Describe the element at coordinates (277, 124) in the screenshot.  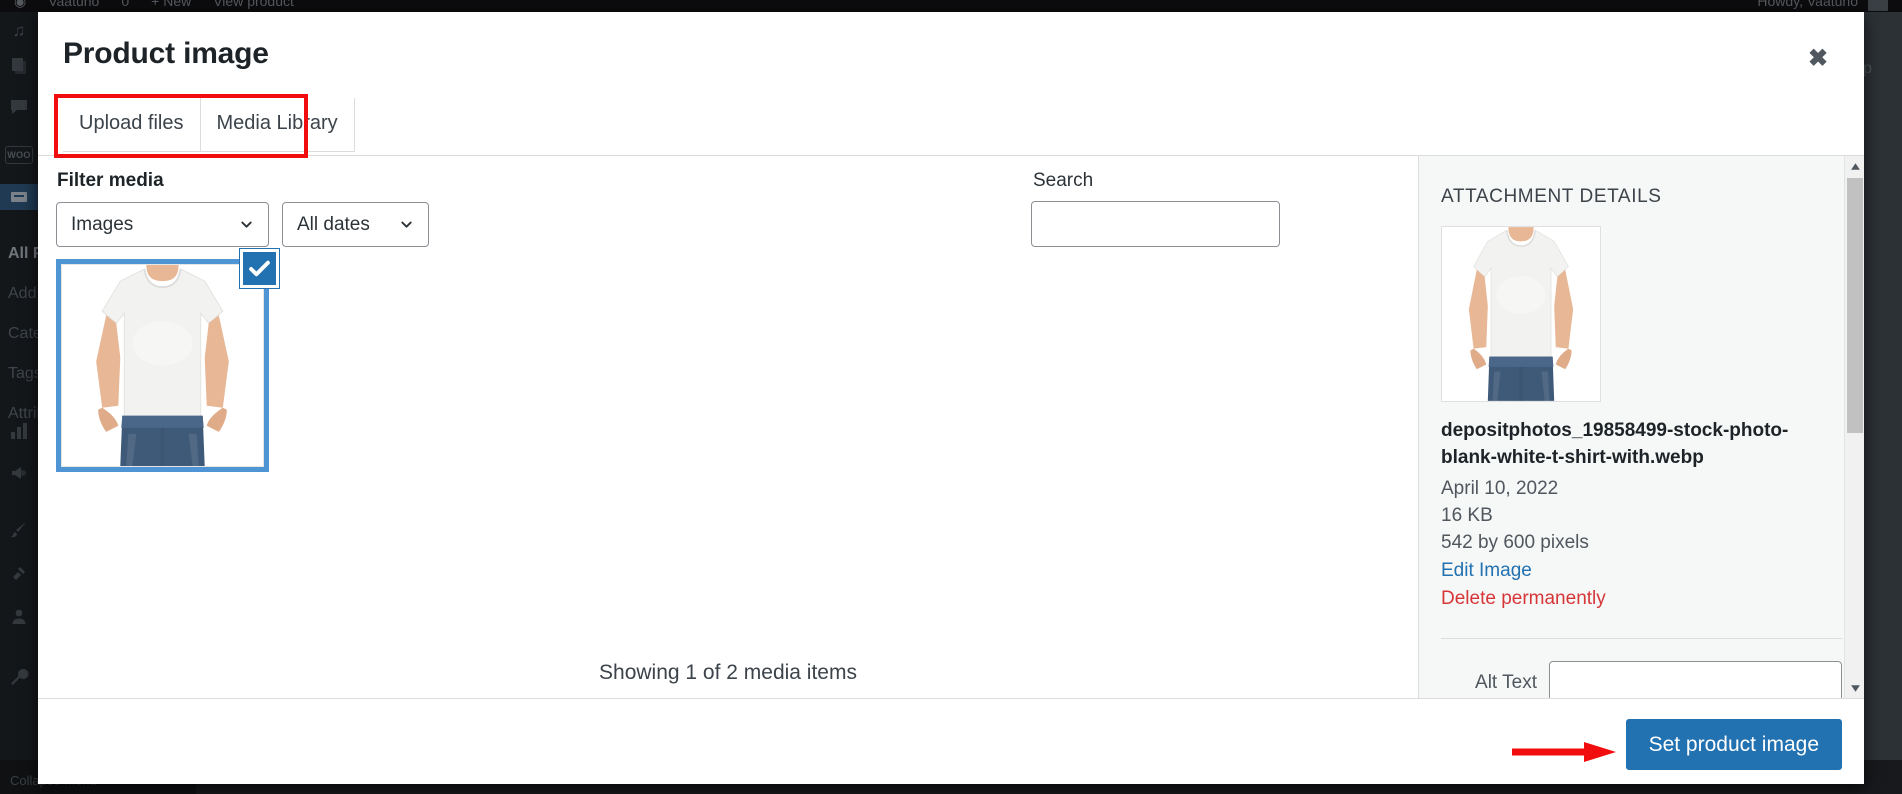
I see `tab-media-library: Media Library` at that location.